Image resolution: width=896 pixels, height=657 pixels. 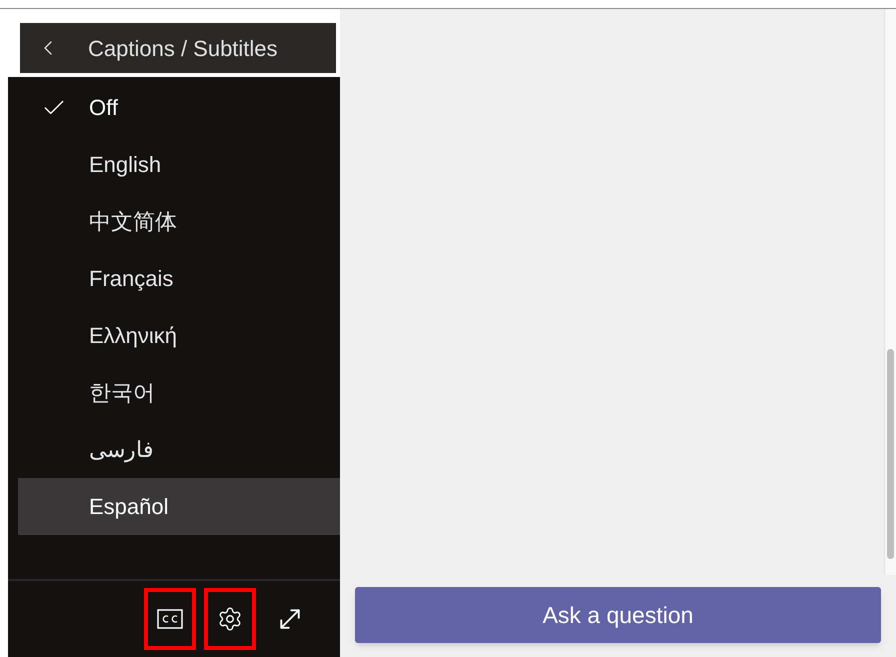 I want to click on closed-captions-icon, so click(x=170, y=619).